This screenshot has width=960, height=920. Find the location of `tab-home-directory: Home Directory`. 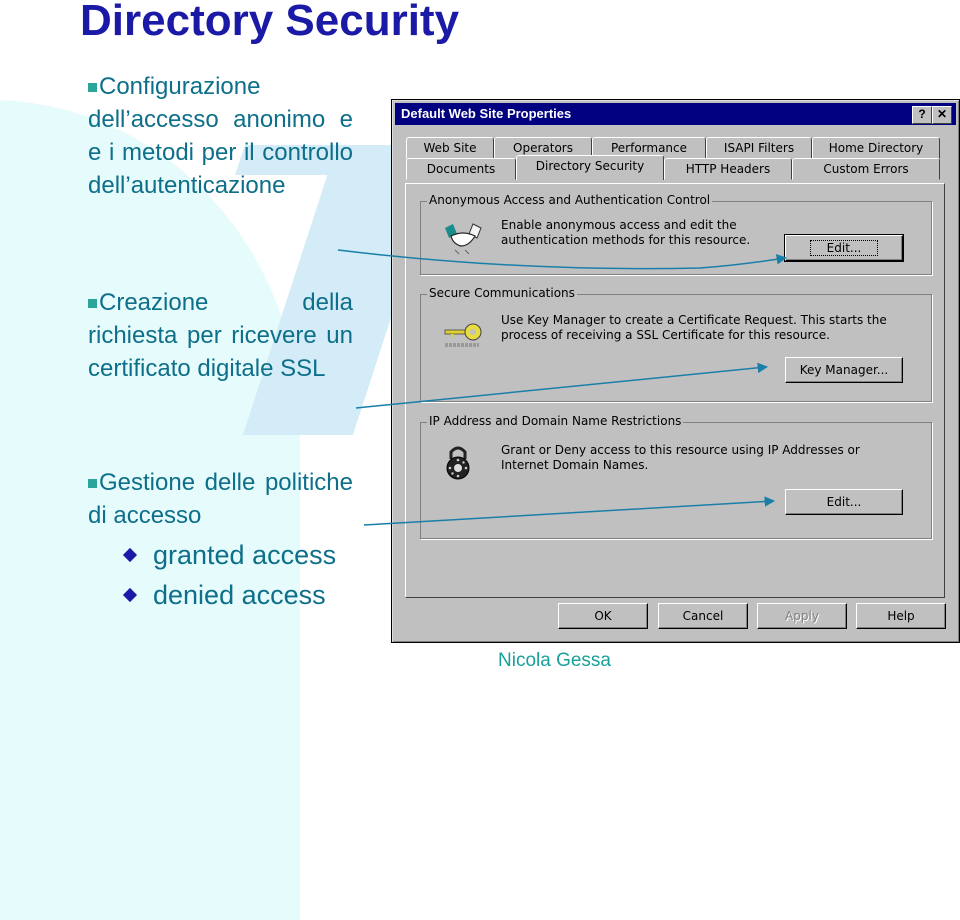

tab-home-directory: Home Directory is located at coordinates (876, 148).